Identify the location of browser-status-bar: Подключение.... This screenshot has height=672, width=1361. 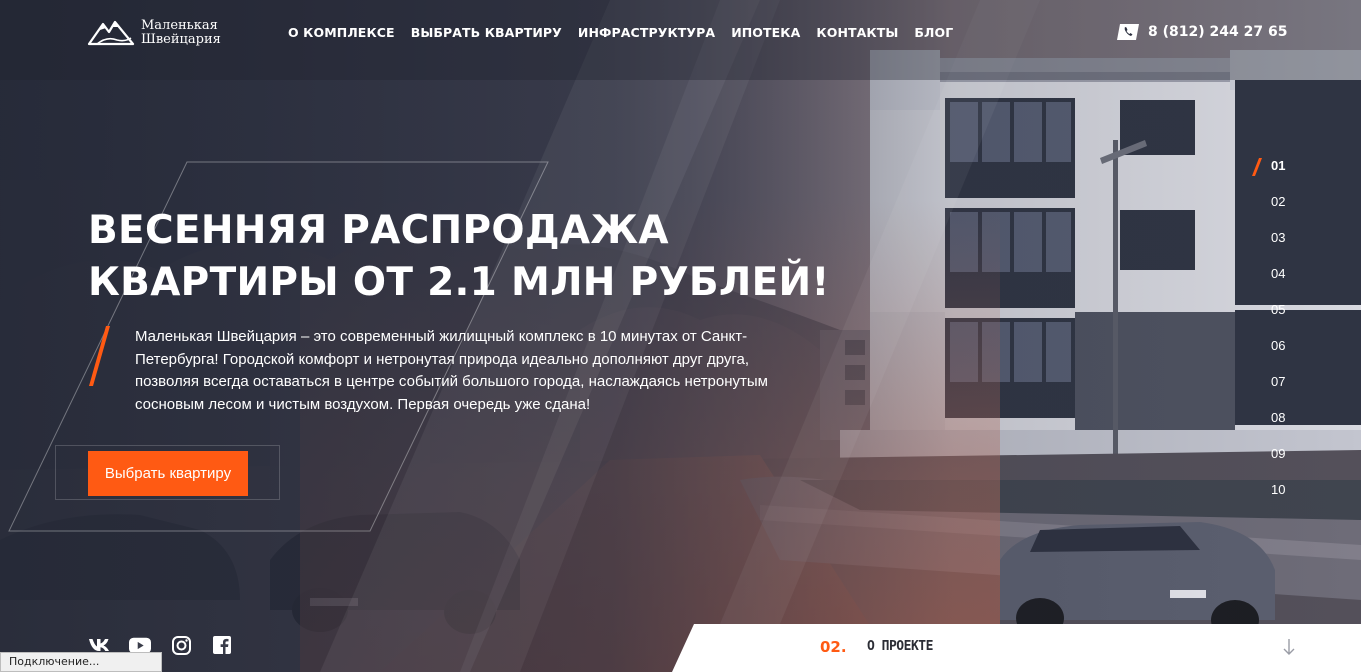
(81, 662).